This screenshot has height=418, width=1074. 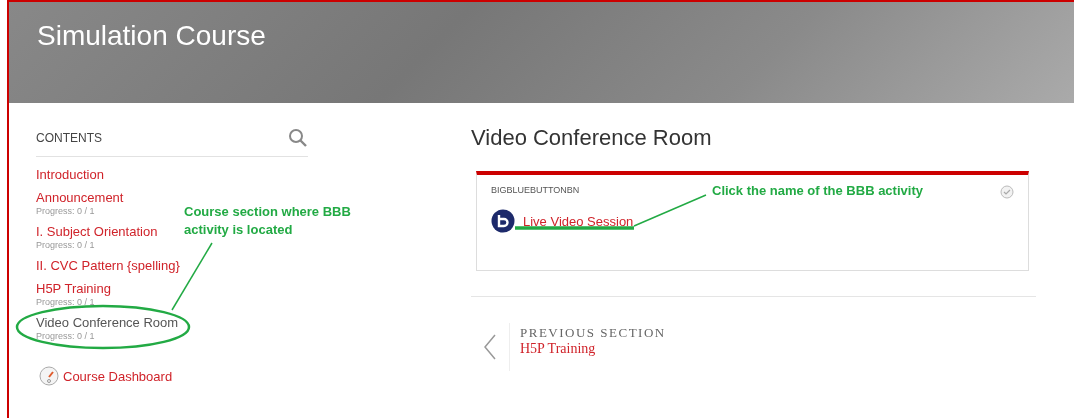 I want to click on section-link: Video Conference Room, so click(x=107, y=322).